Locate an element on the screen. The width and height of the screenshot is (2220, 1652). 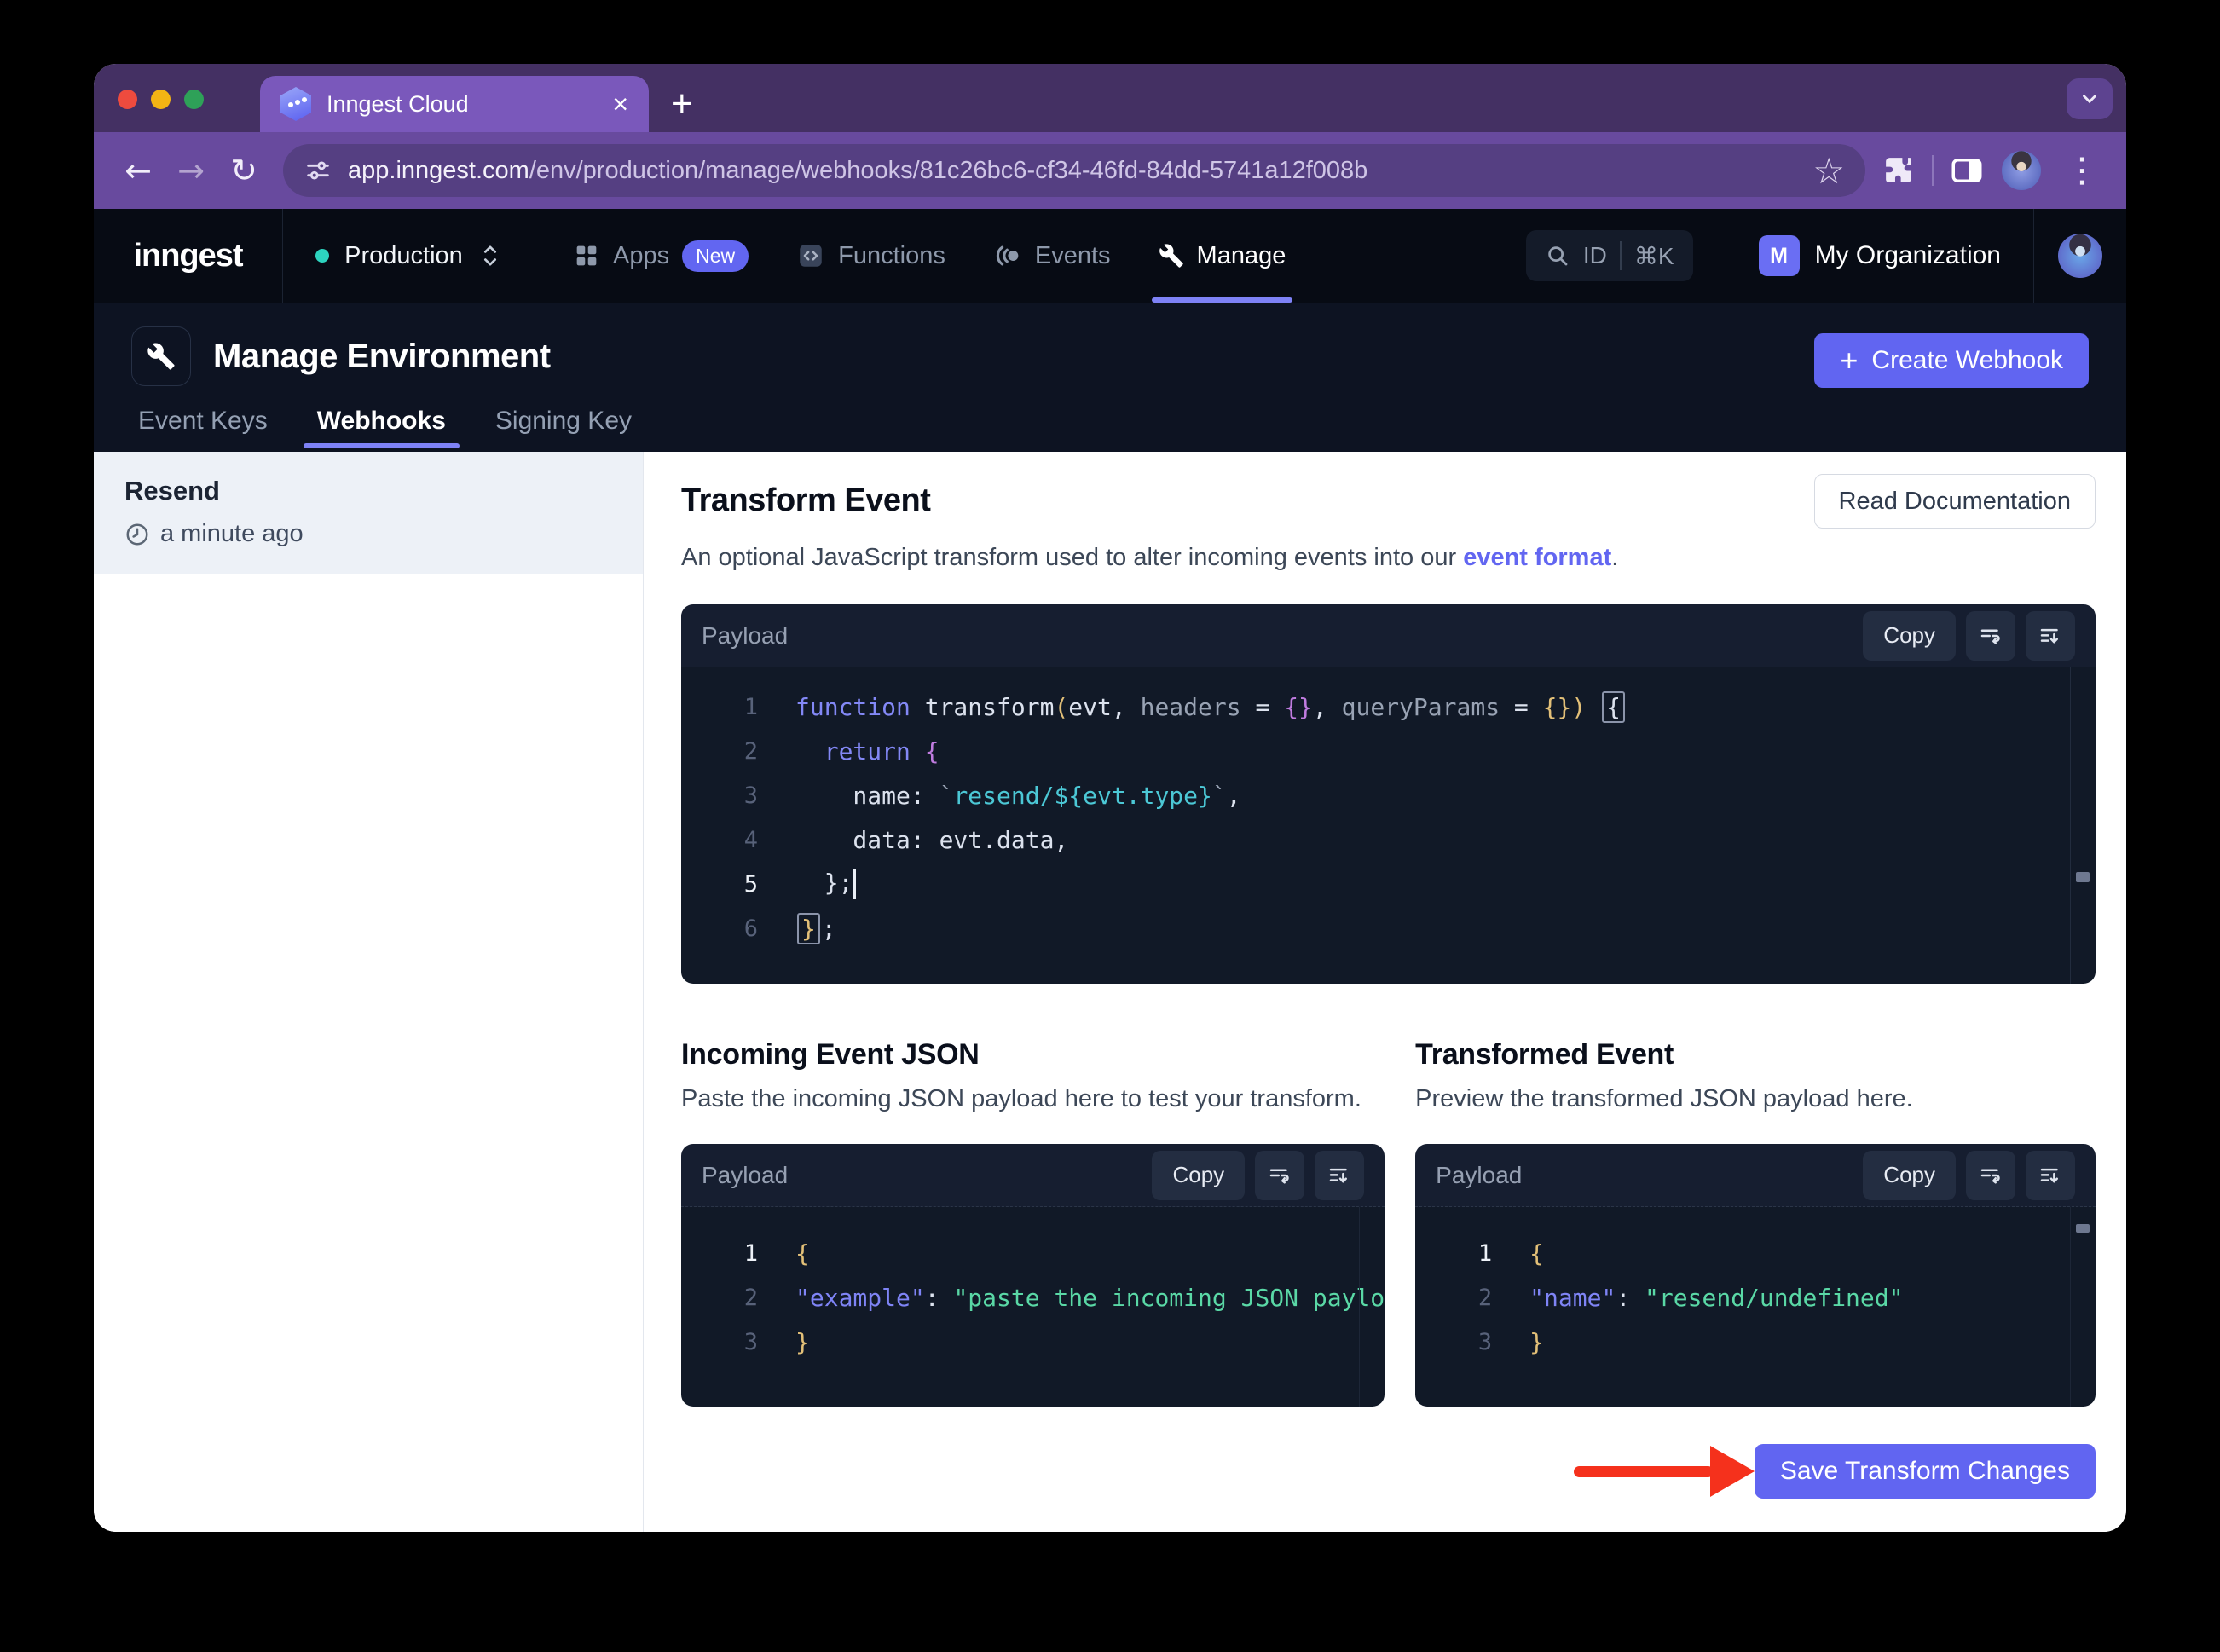
description-period: . is located at coordinates (1615, 557).